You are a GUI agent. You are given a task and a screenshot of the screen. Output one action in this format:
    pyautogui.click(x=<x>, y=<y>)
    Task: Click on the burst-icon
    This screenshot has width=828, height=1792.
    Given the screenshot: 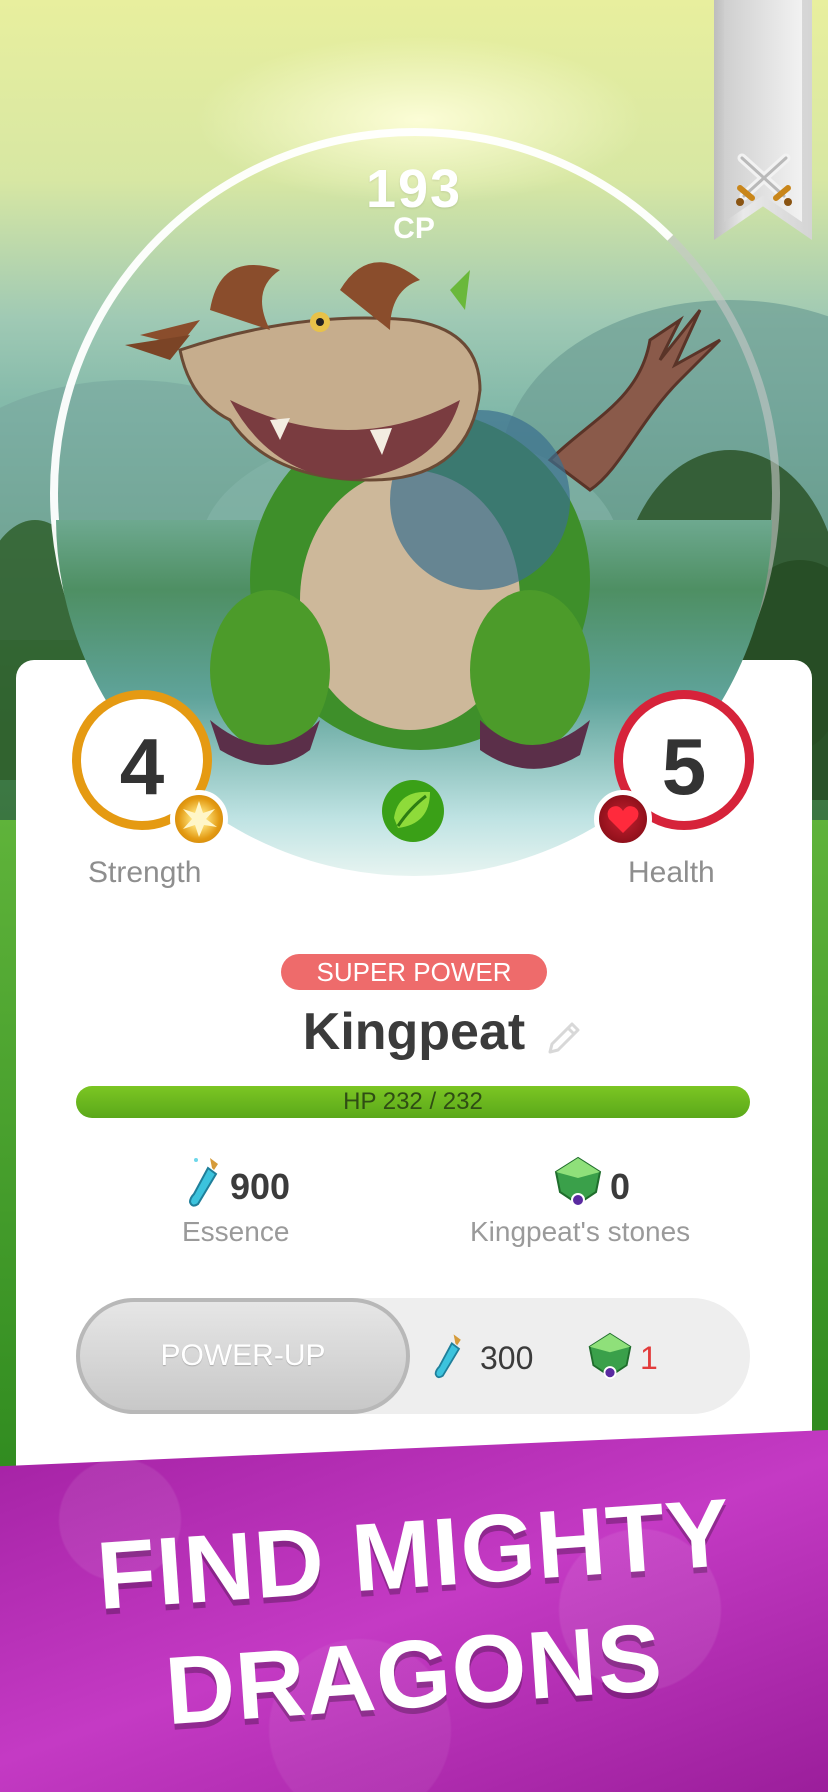 What is the action you would take?
    pyautogui.click(x=199, y=819)
    